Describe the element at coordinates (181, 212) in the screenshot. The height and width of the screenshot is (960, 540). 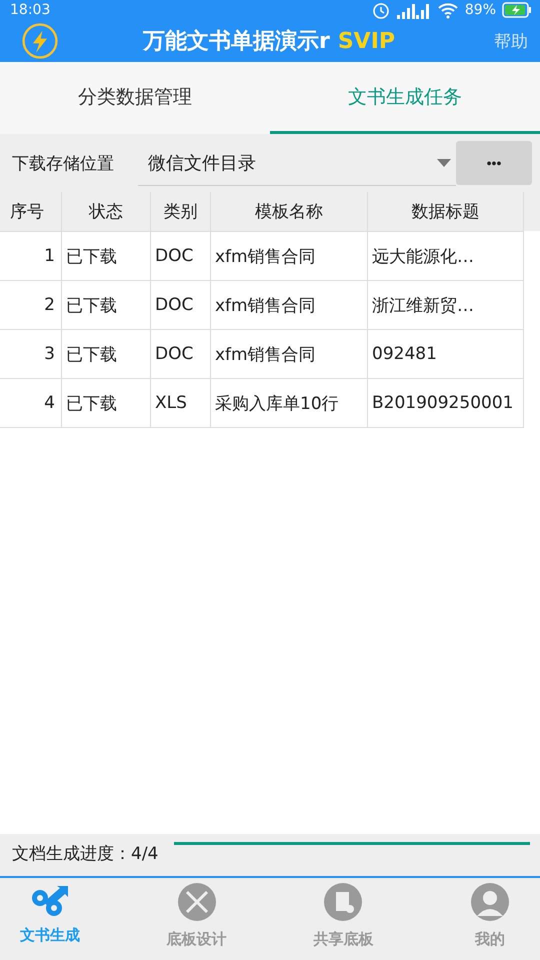
I see `column-header: 类别` at that location.